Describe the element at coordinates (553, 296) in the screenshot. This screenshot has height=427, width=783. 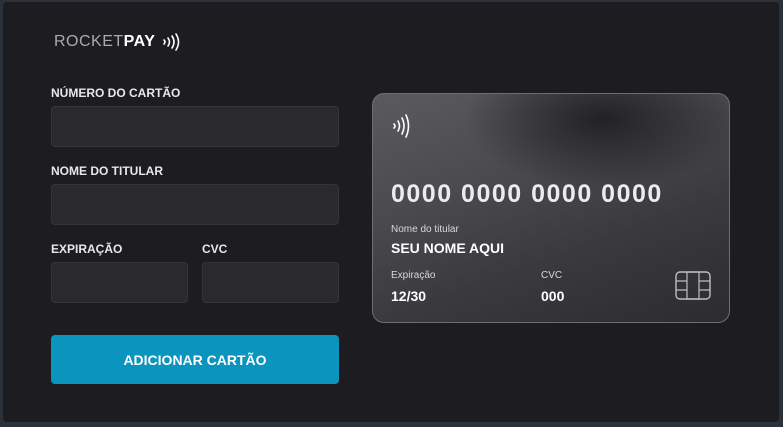
I see `card-cvc-value: 000` at that location.